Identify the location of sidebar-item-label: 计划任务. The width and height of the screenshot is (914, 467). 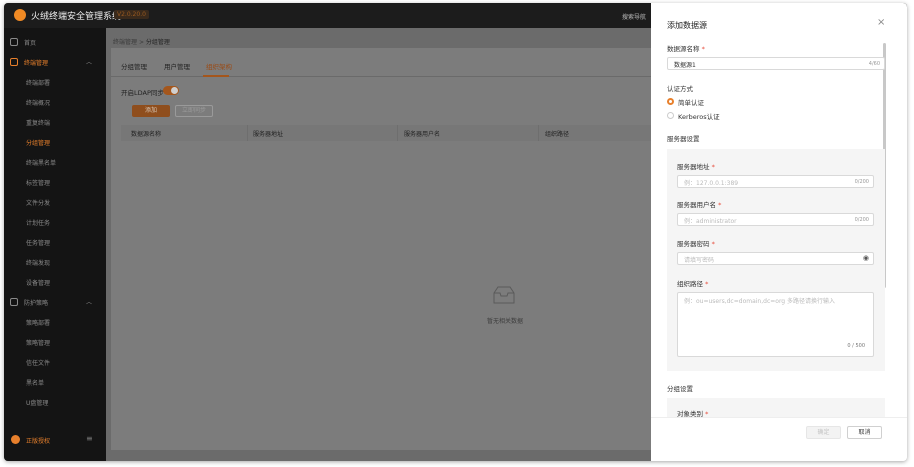
(38, 223).